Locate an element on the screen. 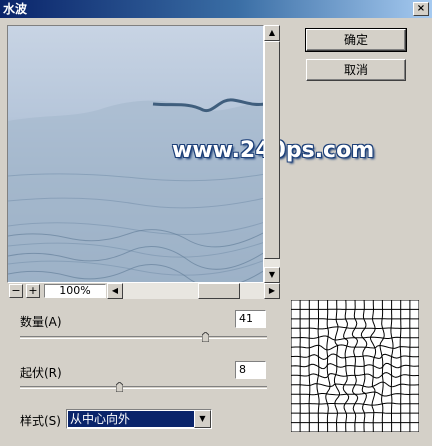  ridges-input: 8 is located at coordinates (250, 370).